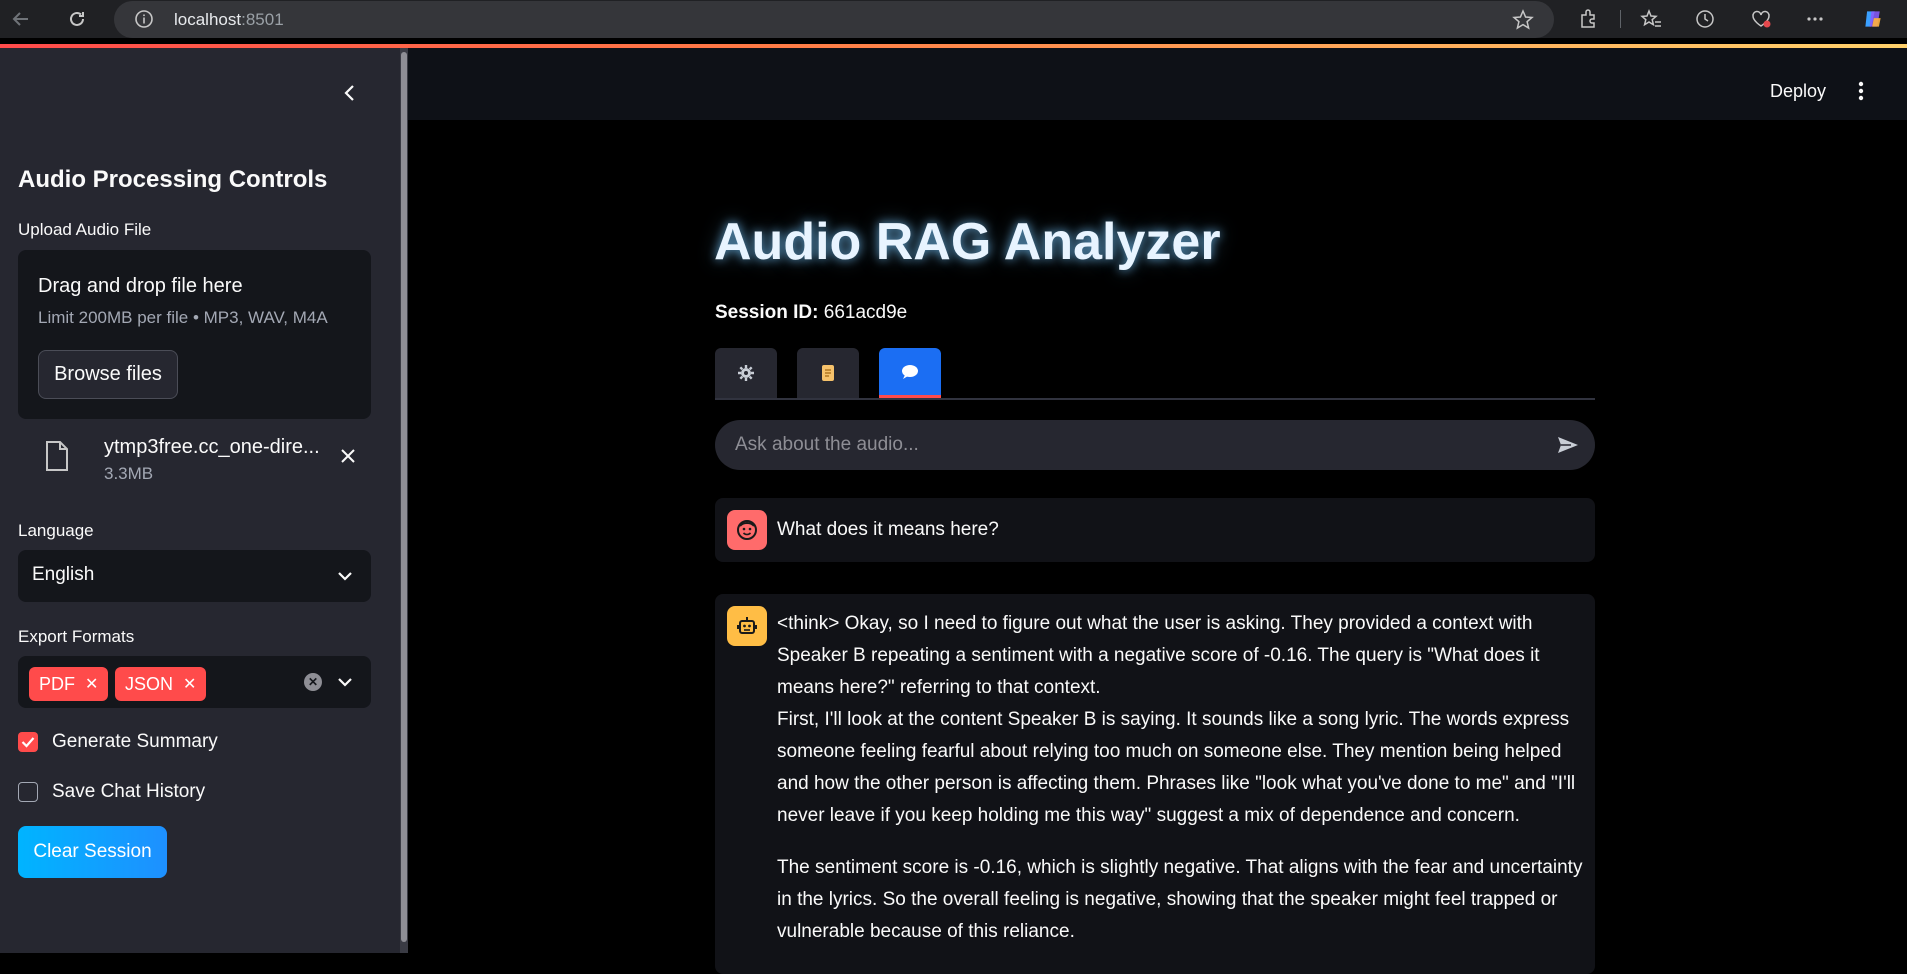 The image size is (1907, 974). What do you see at coordinates (1180, 530) in the screenshot?
I see `user-message-text: What does it means here?` at bounding box center [1180, 530].